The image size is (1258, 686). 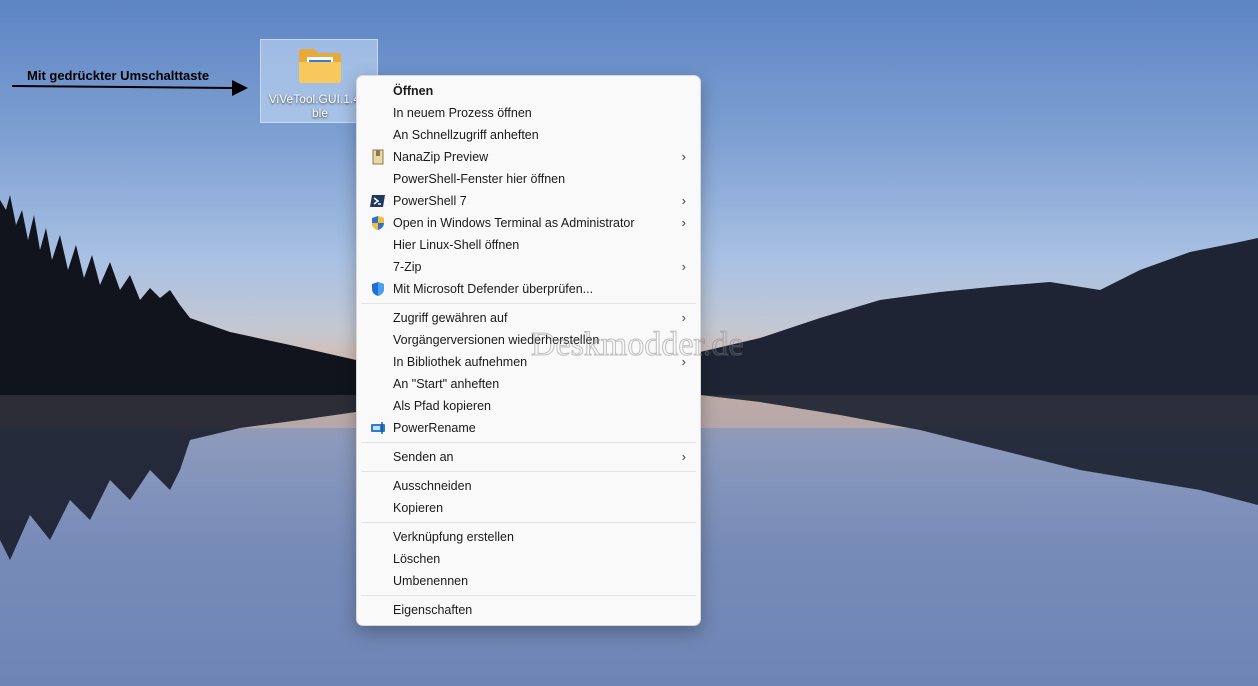 What do you see at coordinates (462, 113) in the screenshot?
I see `menu-item-label: In neuem Prozess öffnen` at bounding box center [462, 113].